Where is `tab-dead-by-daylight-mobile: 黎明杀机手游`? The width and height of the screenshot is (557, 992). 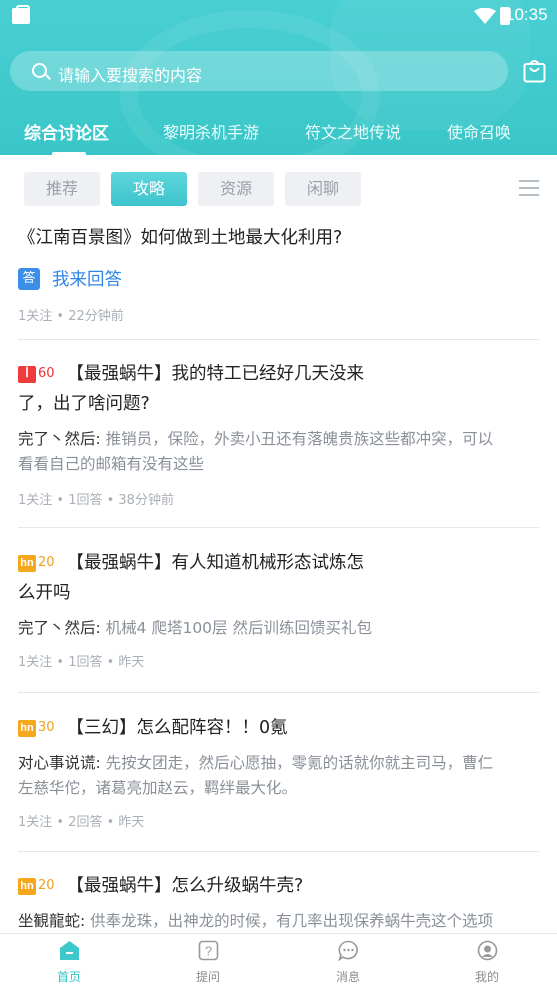
tab-dead-by-daylight-mobile: 黎明杀机手游 is located at coordinates (211, 131).